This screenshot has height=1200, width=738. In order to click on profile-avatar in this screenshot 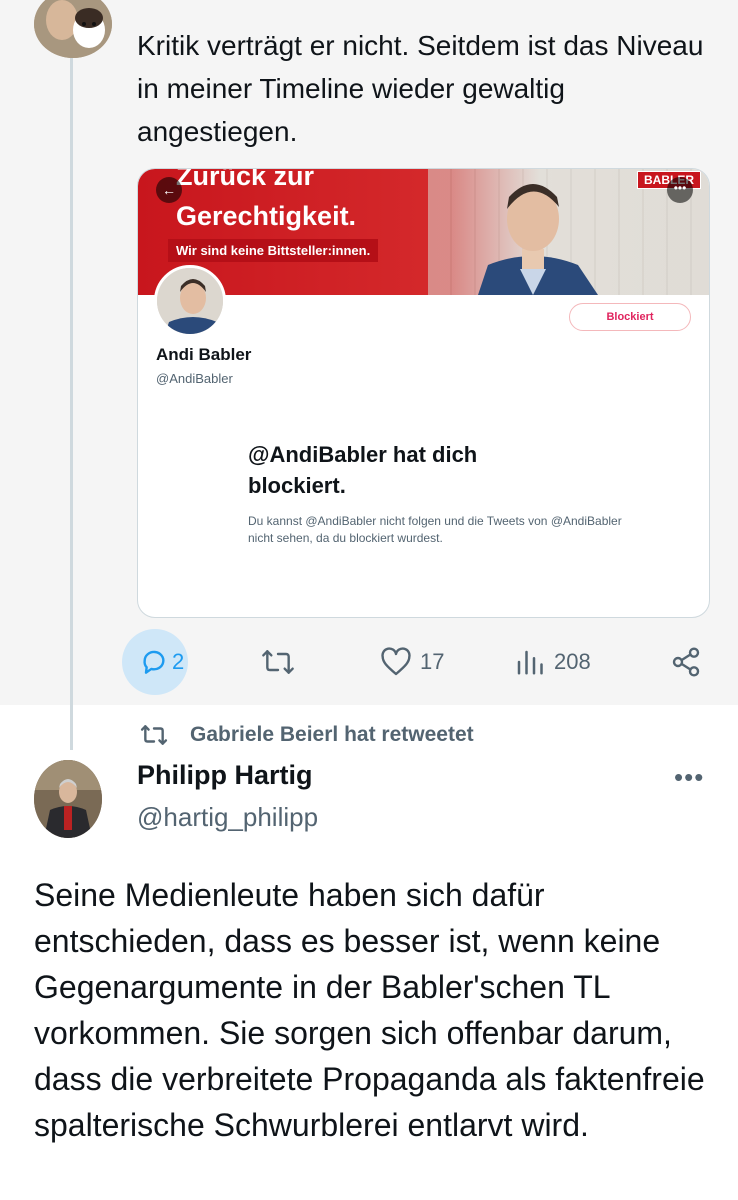, I will do `click(190, 301)`.